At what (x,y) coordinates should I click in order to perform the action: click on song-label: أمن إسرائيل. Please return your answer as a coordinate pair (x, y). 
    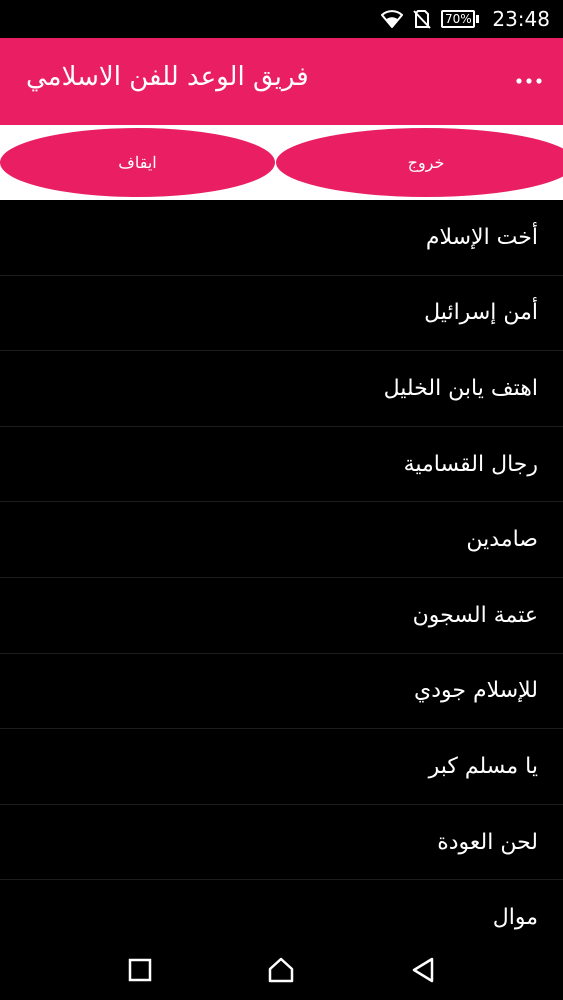
    Looking at the image, I should click on (481, 313).